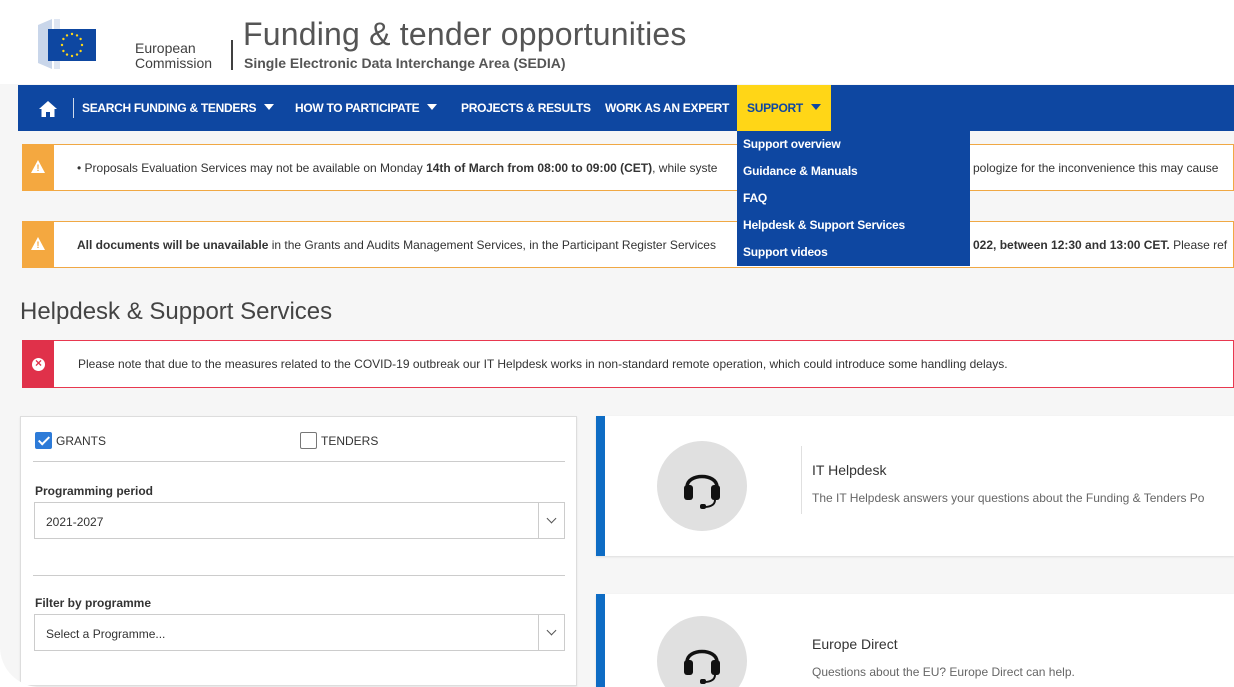  Describe the element at coordinates (357, 108) in the screenshot. I see `nav-how-to-participate-label: HOW TO PARTICIPATE` at that location.